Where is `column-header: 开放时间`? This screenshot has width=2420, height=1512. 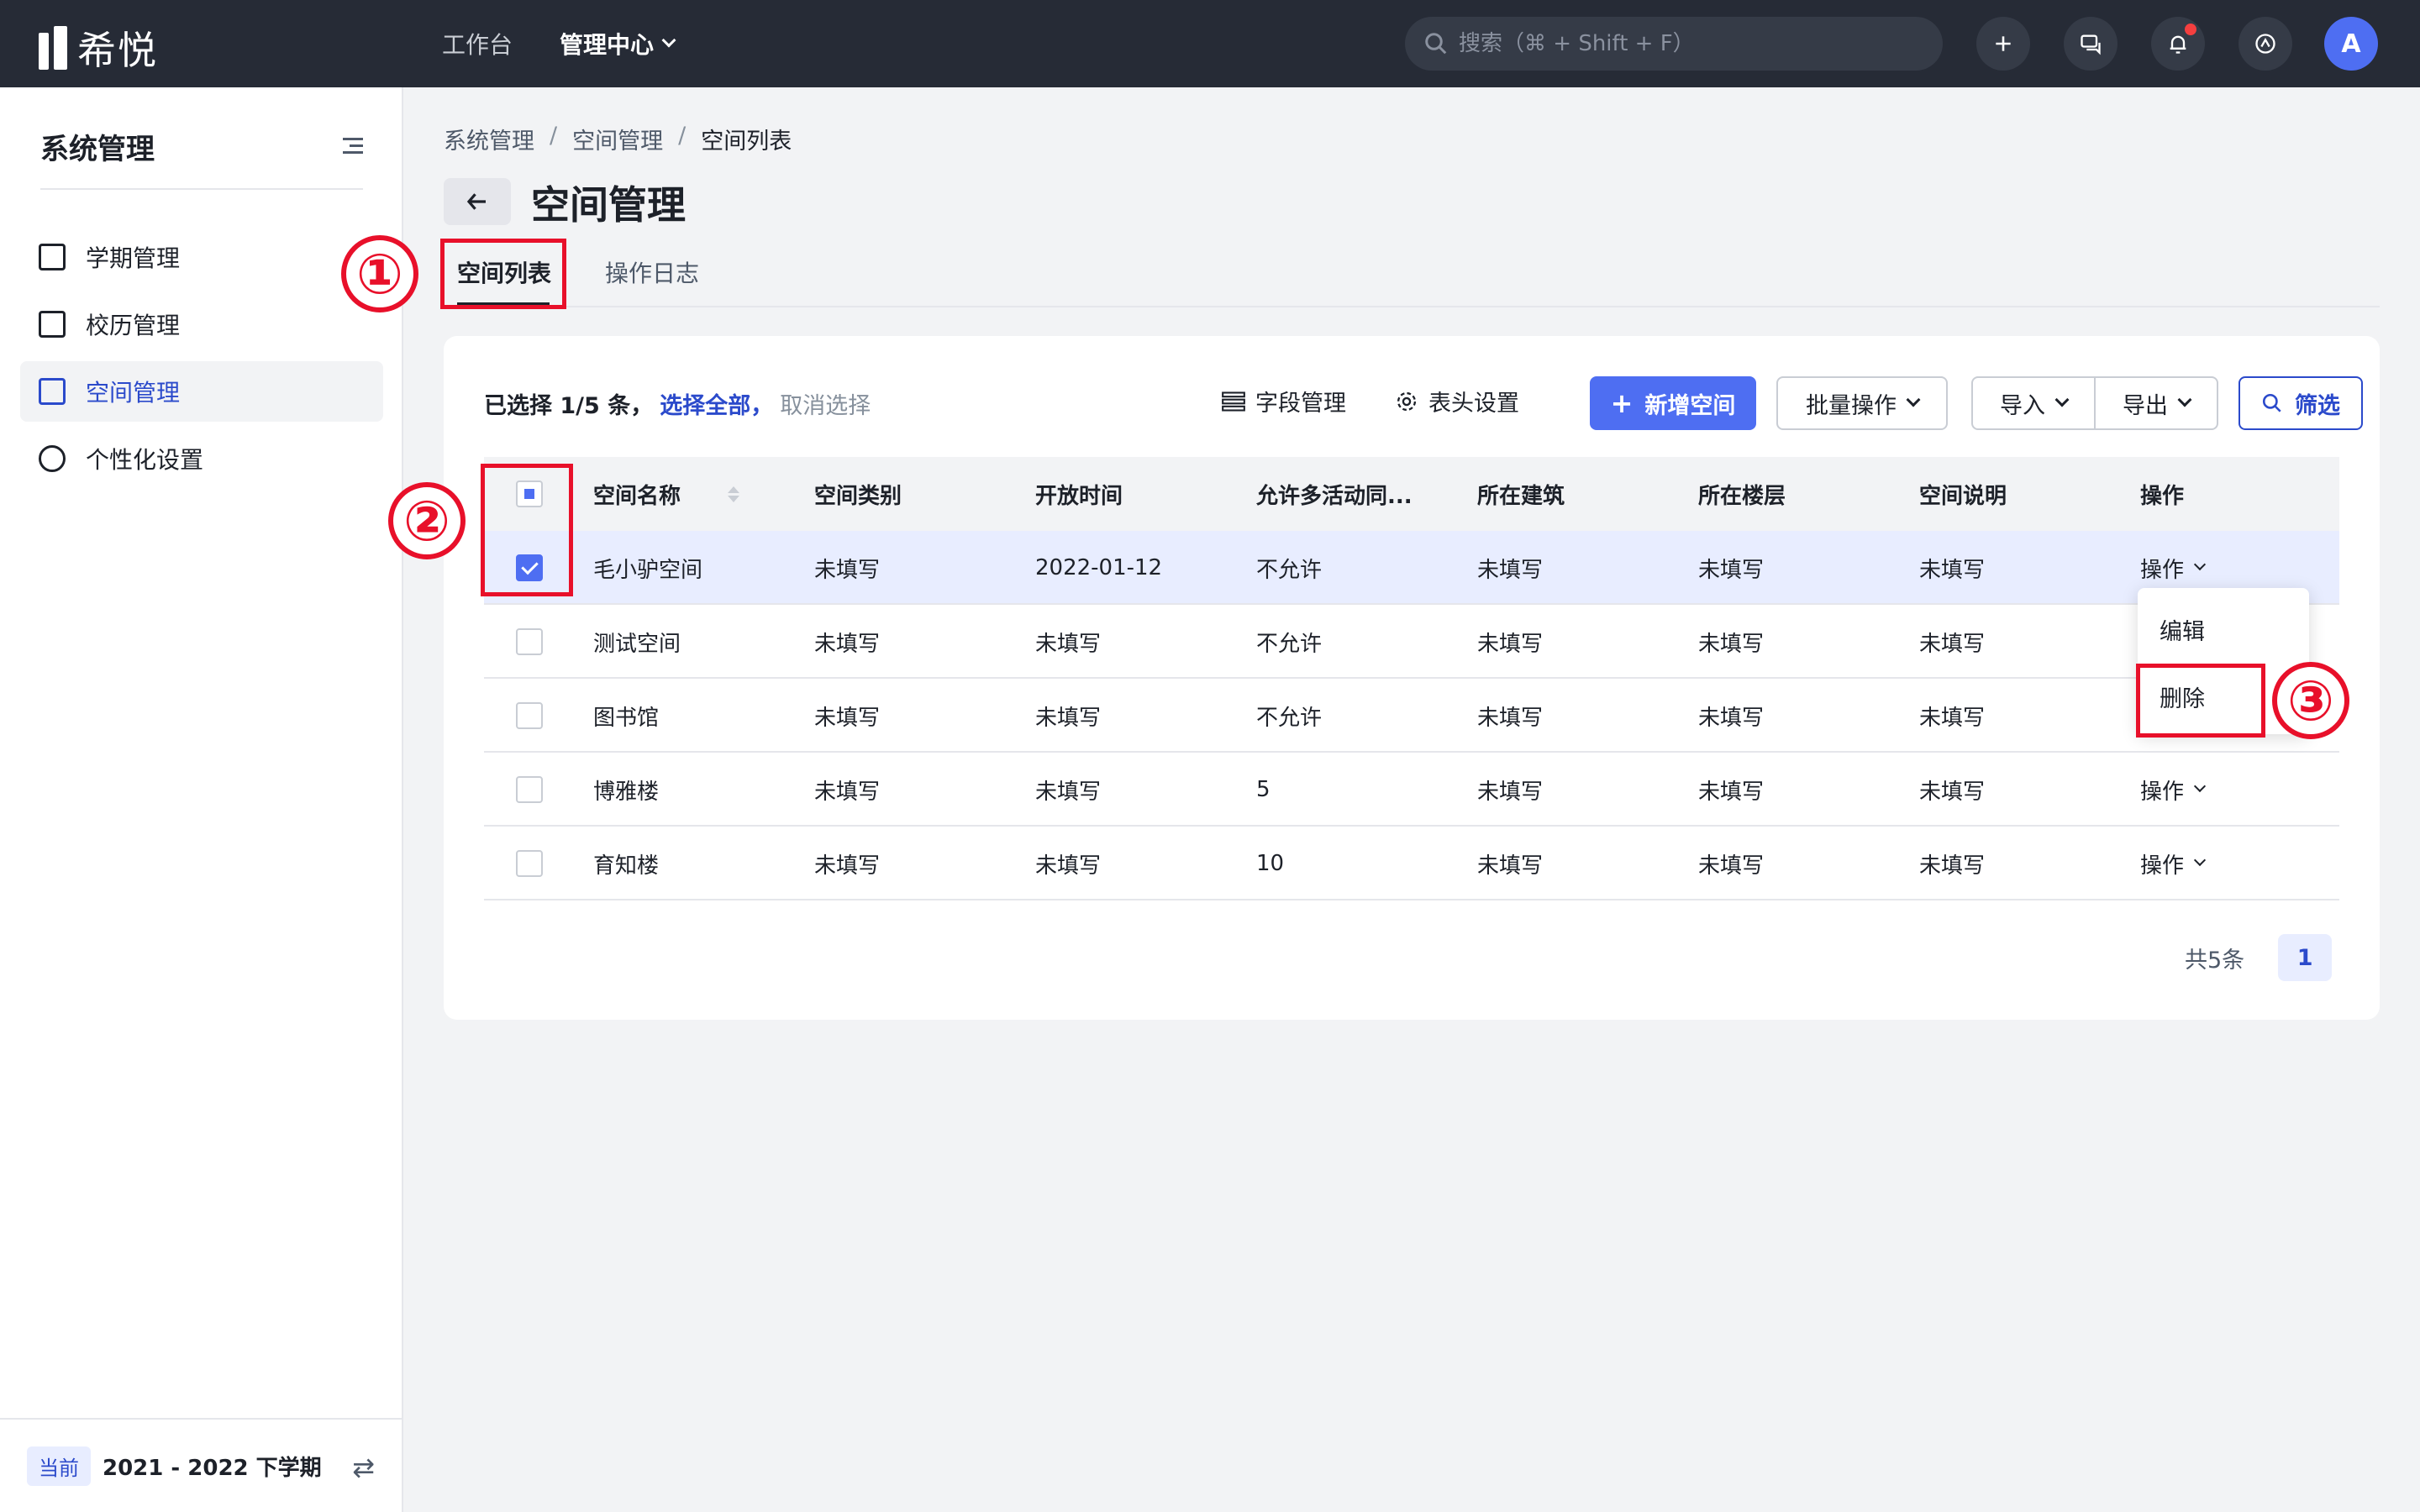 column-header: 开放时间 is located at coordinates (1079, 496).